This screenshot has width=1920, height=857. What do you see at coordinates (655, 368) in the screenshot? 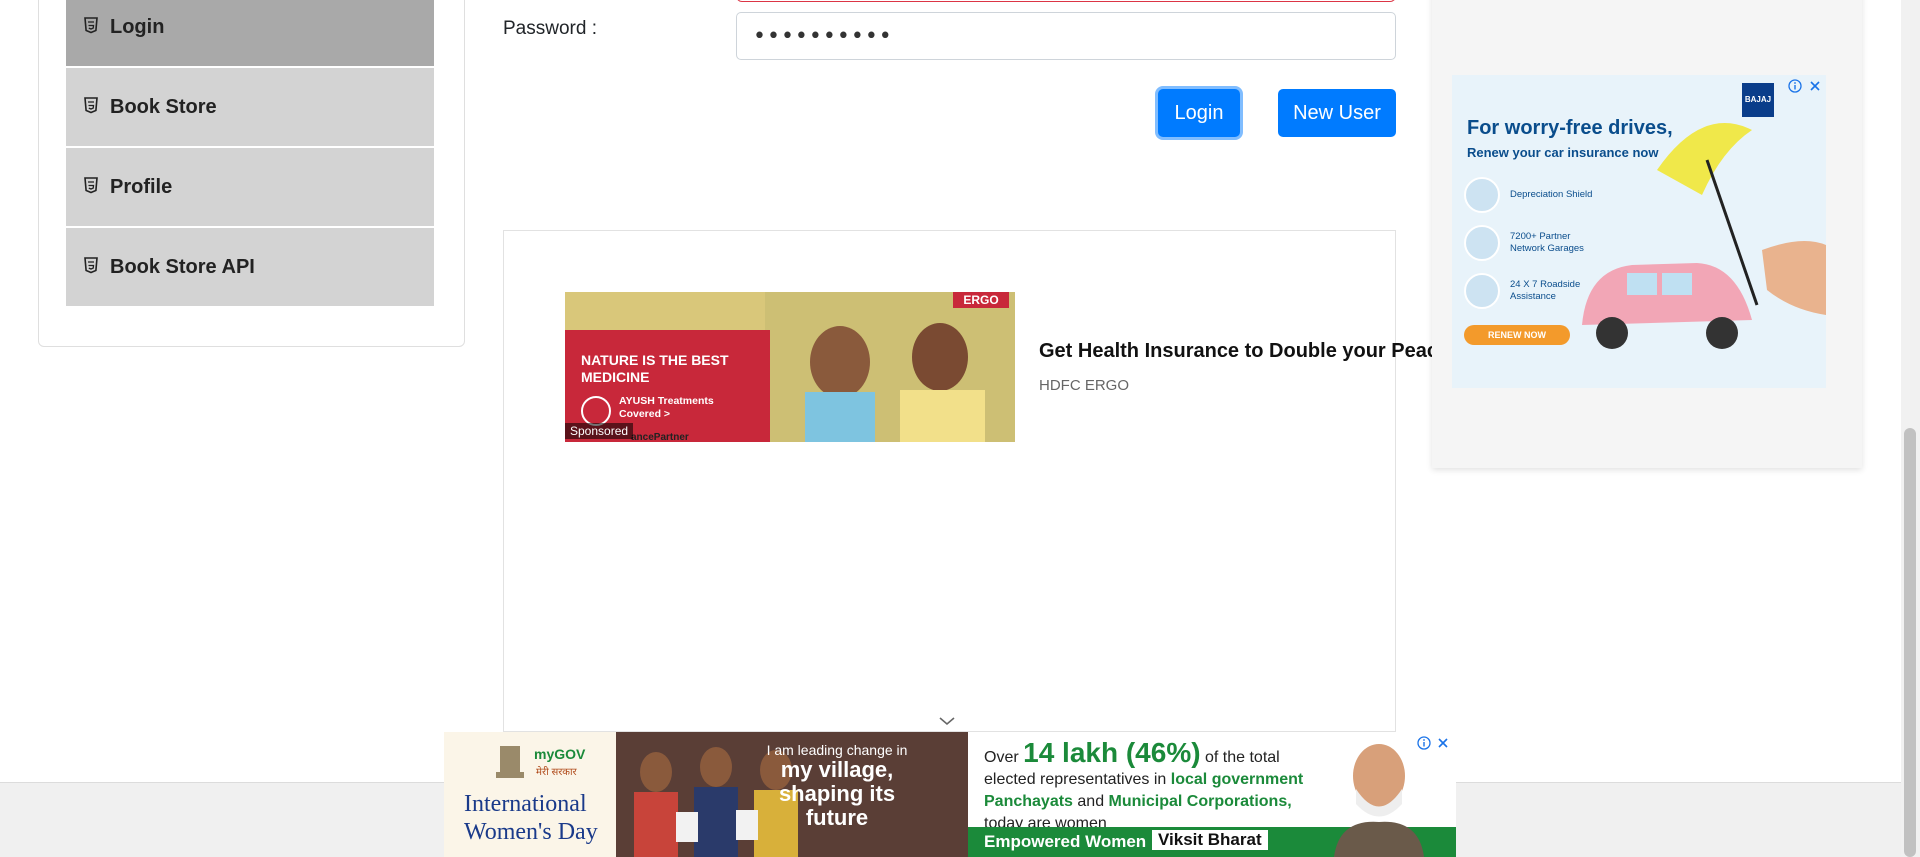
I see `ad-image-headline: NATURE IS THE BEST MEDICINE` at bounding box center [655, 368].